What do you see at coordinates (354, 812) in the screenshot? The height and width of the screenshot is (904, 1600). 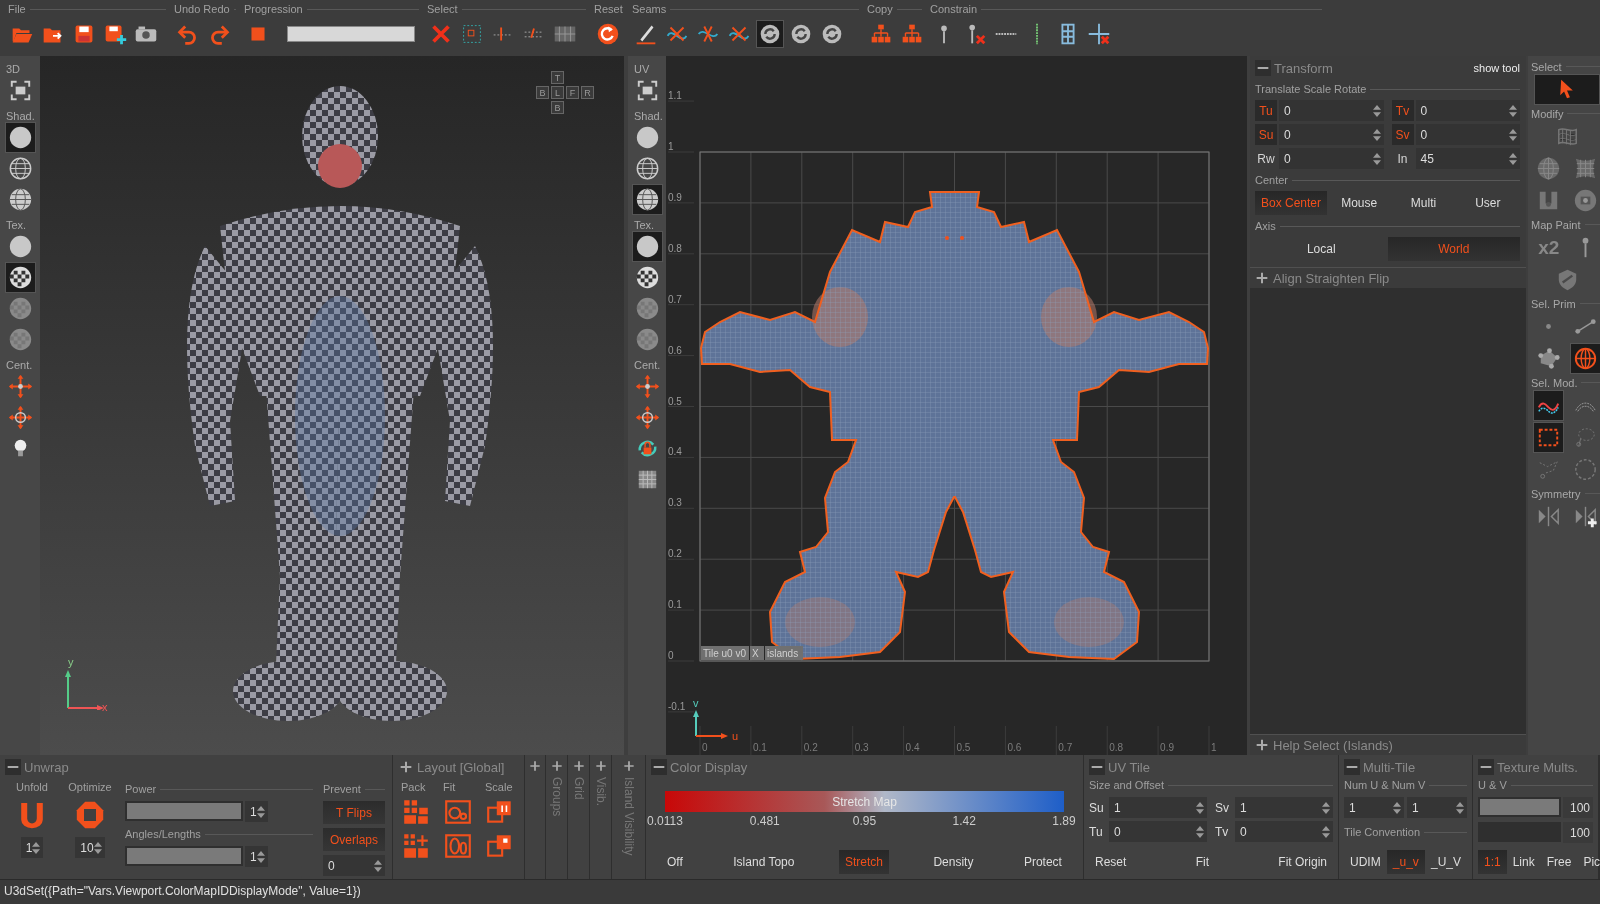 I see `toggle-button: T Flips` at bounding box center [354, 812].